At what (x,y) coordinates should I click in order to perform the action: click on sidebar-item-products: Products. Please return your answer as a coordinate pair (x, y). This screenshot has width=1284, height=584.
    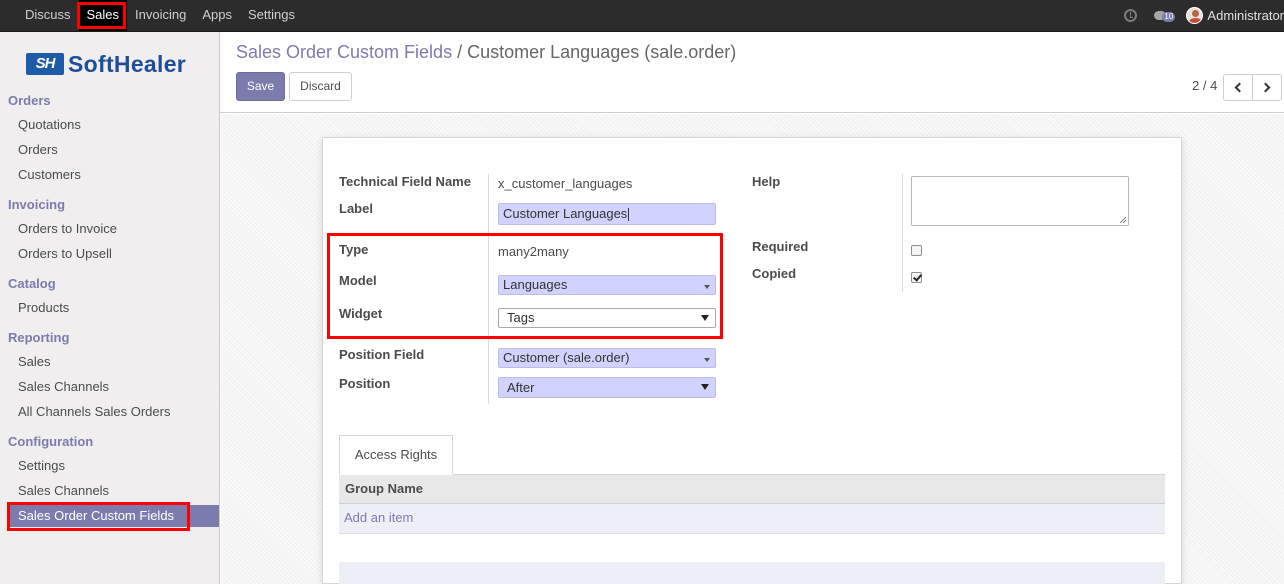
    Looking at the image, I should click on (43, 307).